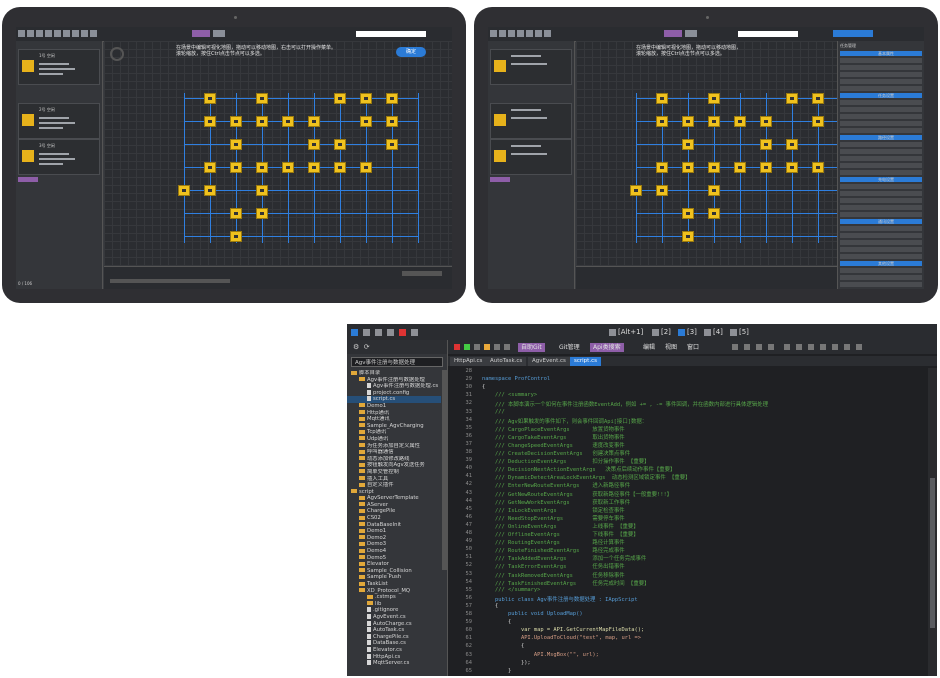 This screenshot has height=678, width=940. I want to click on tree-item: ChargePile.cs, so click(394, 637).